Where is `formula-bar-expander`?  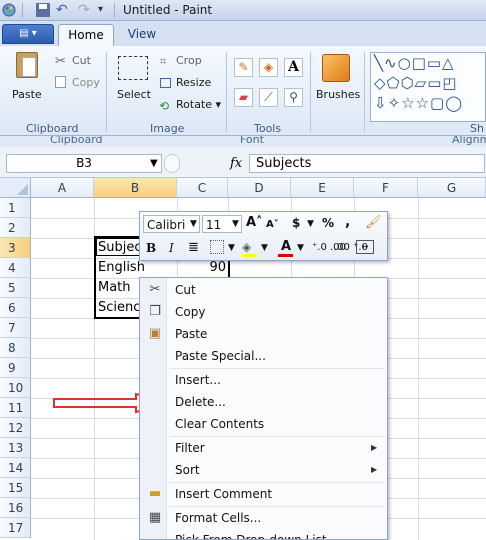 formula-bar-expander is located at coordinates (172, 163).